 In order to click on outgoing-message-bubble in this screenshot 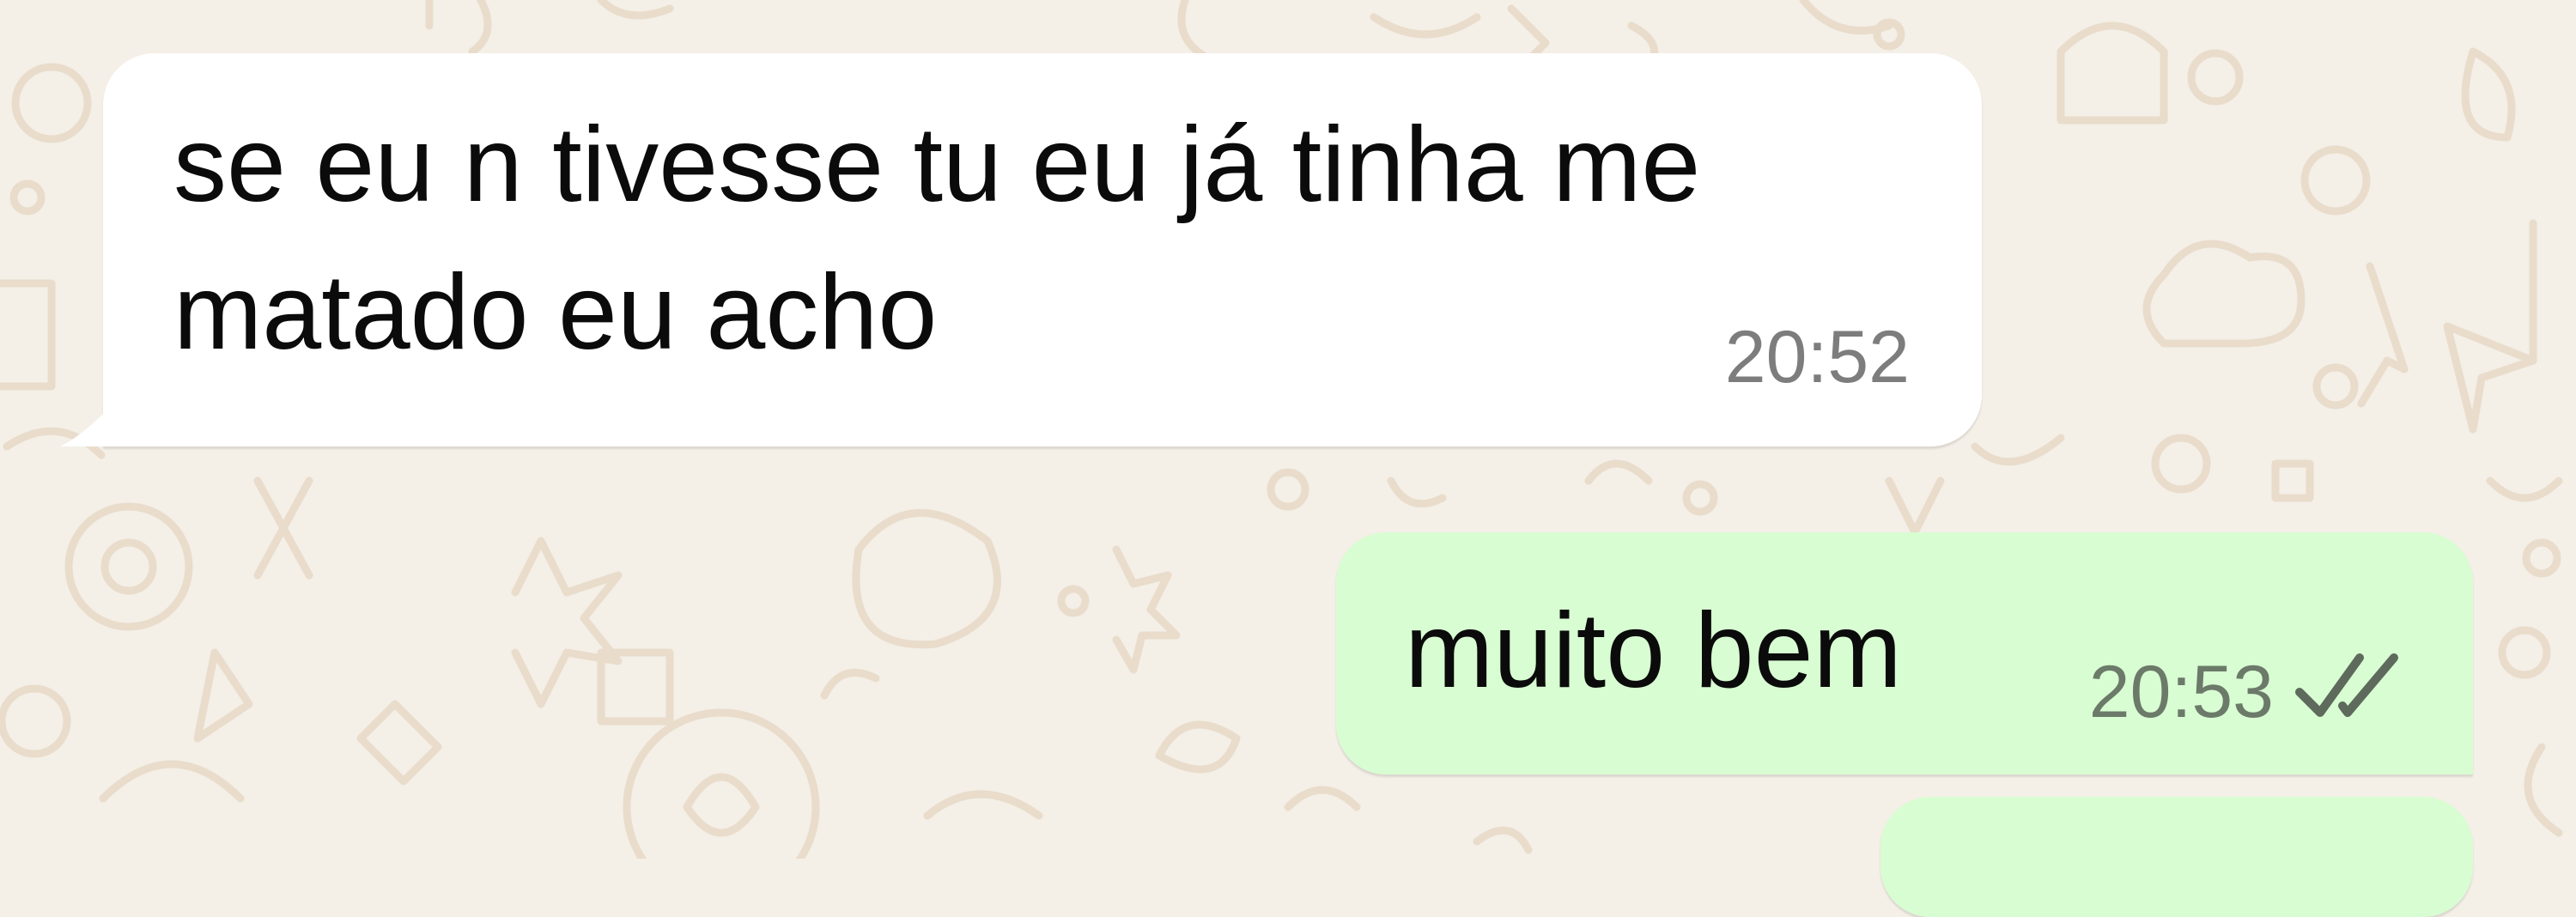, I will do `click(2177, 857)`.